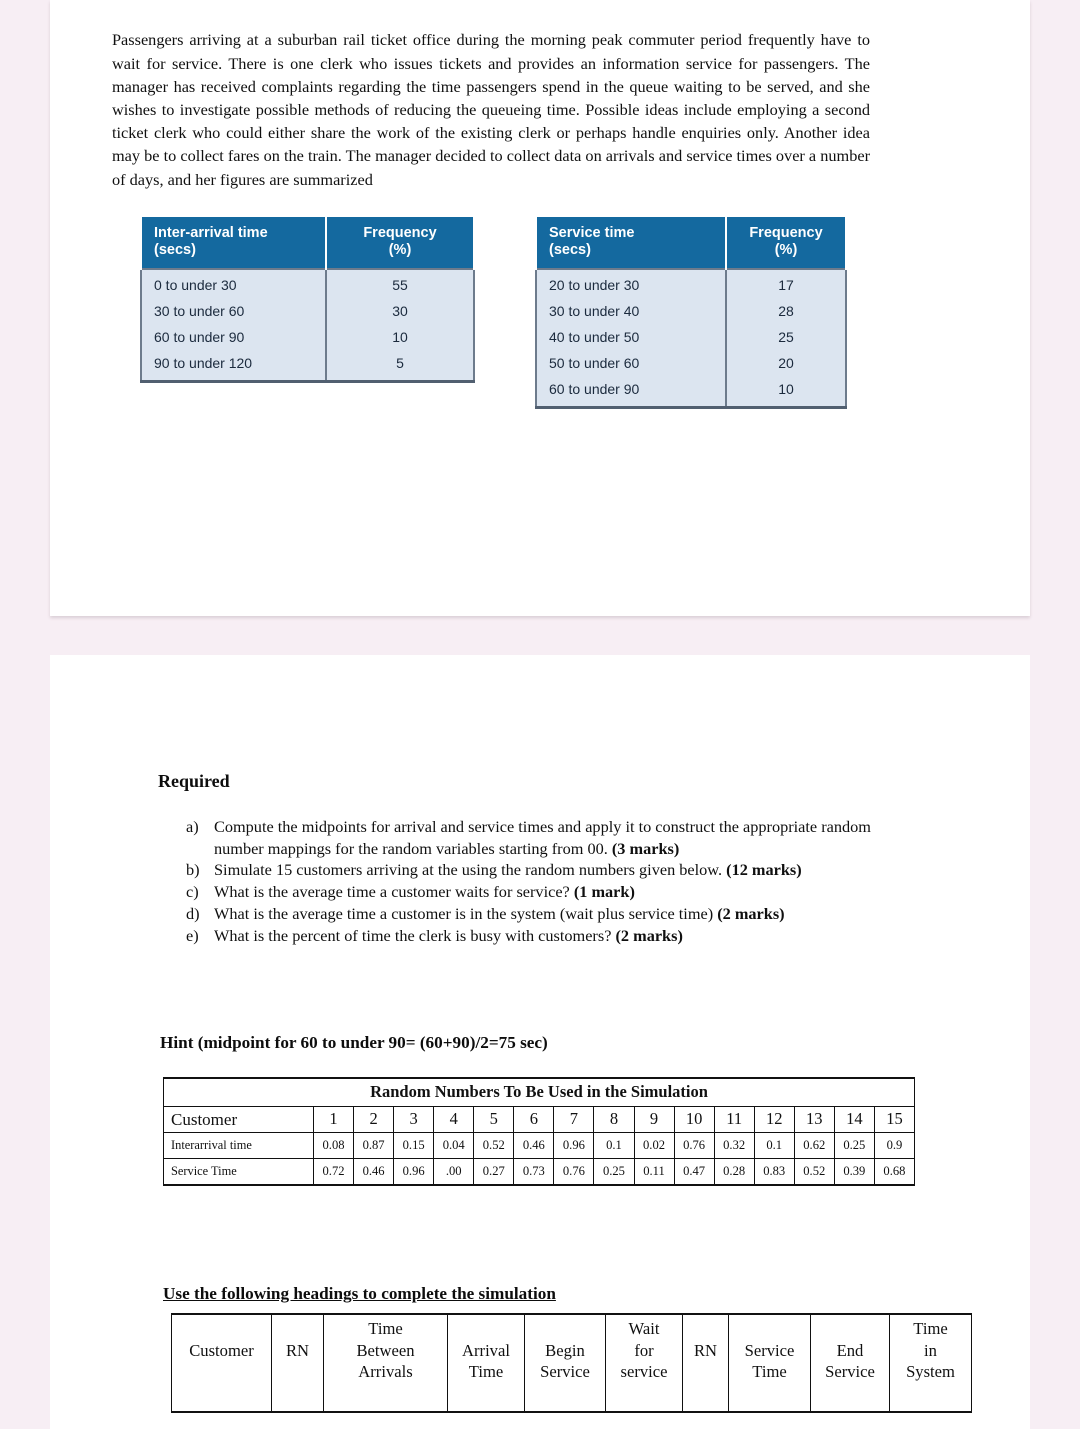 The image size is (1080, 1429). Describe the element at coordinates (694, 1172) in the screenshot. I see `service-rn-value: 0.47` at that location.